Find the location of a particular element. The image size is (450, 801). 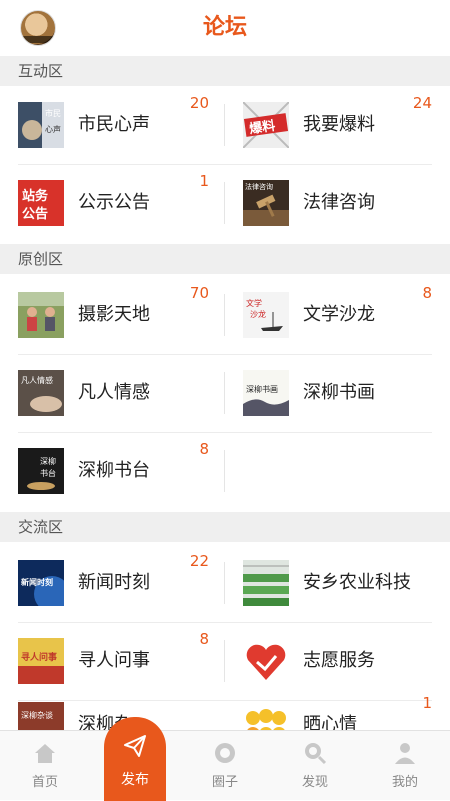

calligraphy-thumb: 深柳书画 is located at coordinates (266, 393).